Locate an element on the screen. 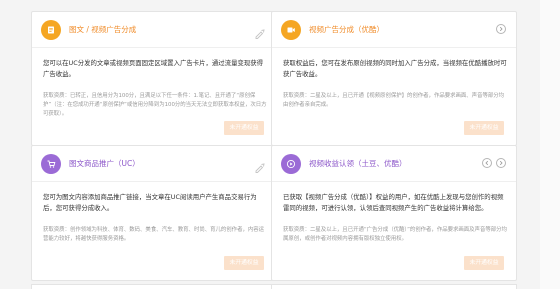 This screenshot has width=560, height=289. card-header: 图文 / 视频广告分成 is located at coordinates (154, 30).